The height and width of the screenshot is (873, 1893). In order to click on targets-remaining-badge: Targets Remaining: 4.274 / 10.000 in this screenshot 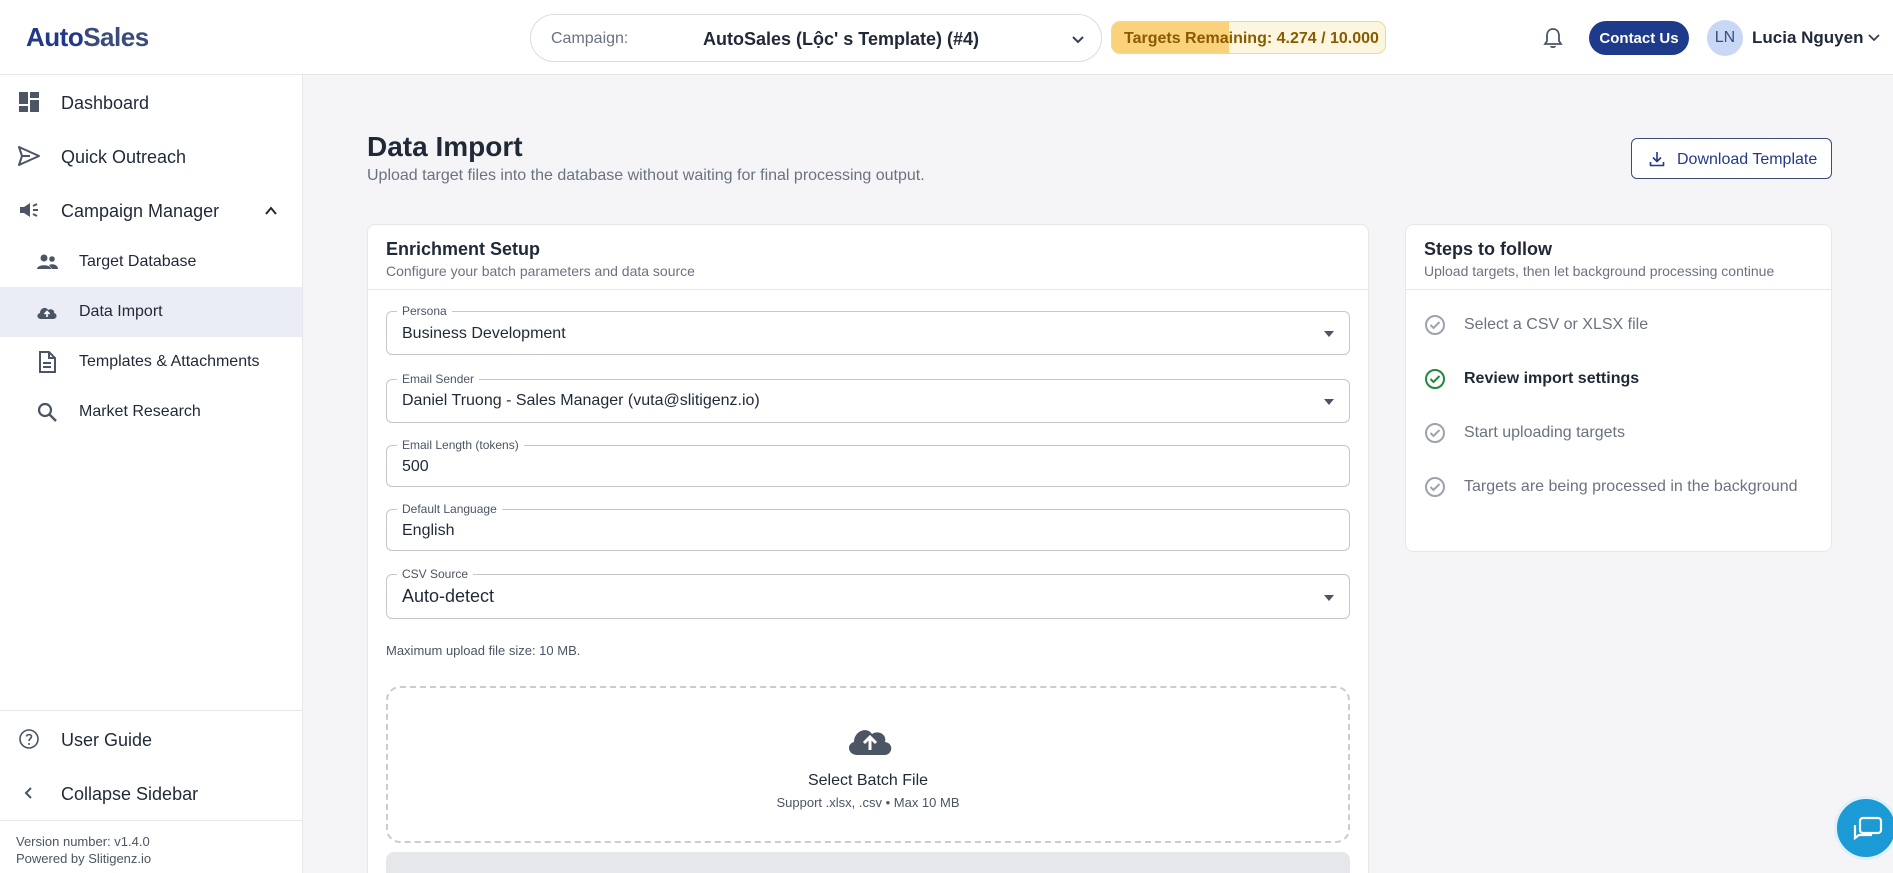, I will do `click(1248, 37)`.